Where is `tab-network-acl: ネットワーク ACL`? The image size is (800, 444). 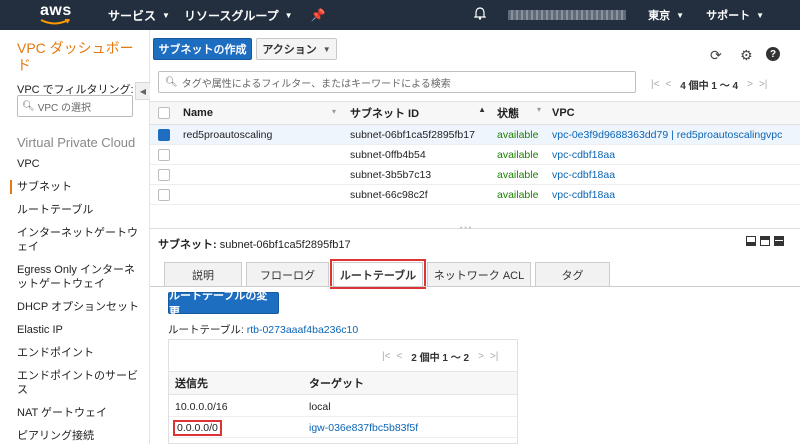 tab-network-acl: ネットワーク ACL is located at coordinates (479, 274).